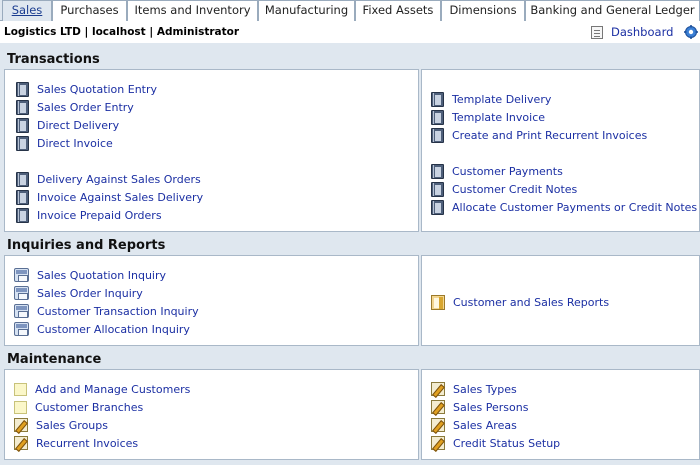 This screenshot has width=700, height=465. I want to click on link-customer-payments: Customer Payments, so click(497, 171).